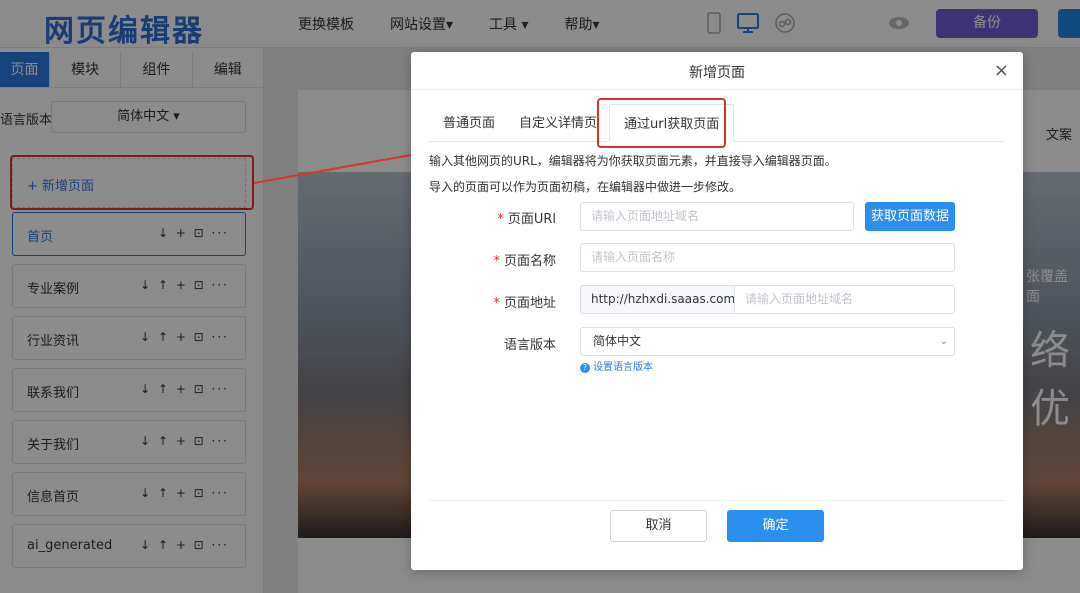 Image resolution: width=1080 pixels, height=593 pixels. What do you see at coordinates (767, 257) in the screenshot?
I see `page-name-input: 请输入页面名称` at bounding box center [767, 257].